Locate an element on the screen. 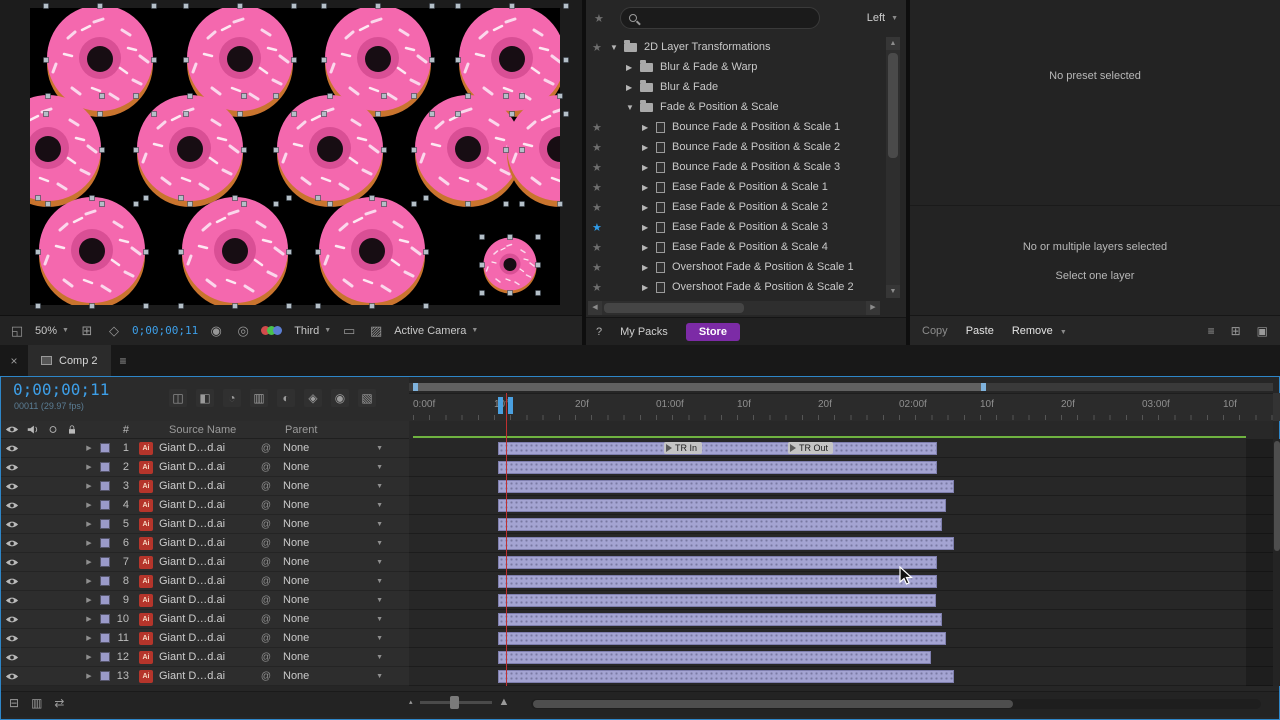 This screenshot has height=720, width=1280. tree-preset-row: ★ ▶ Ease Fade & Position & Scale 4 is located at coordinates (733, 247).